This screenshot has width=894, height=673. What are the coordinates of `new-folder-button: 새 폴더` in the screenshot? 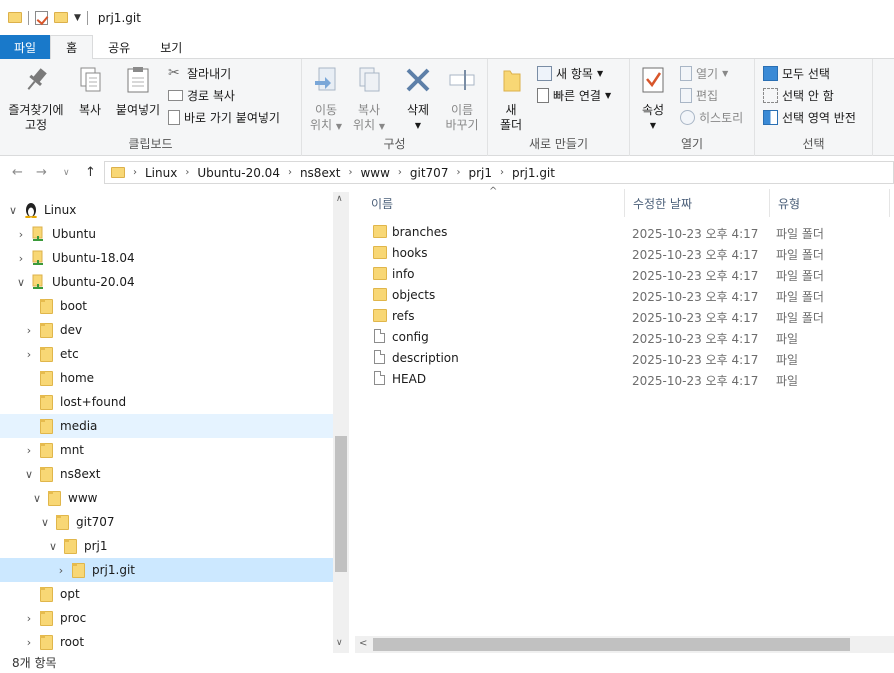 It's located at (511, 99).